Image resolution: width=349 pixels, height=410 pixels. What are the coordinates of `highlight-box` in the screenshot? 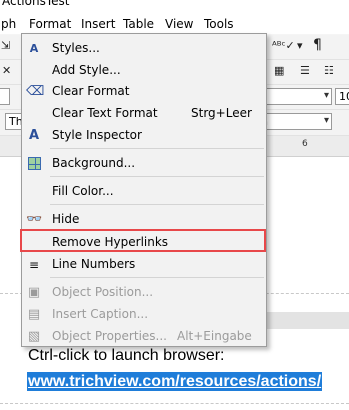 It's located at (143, 240).